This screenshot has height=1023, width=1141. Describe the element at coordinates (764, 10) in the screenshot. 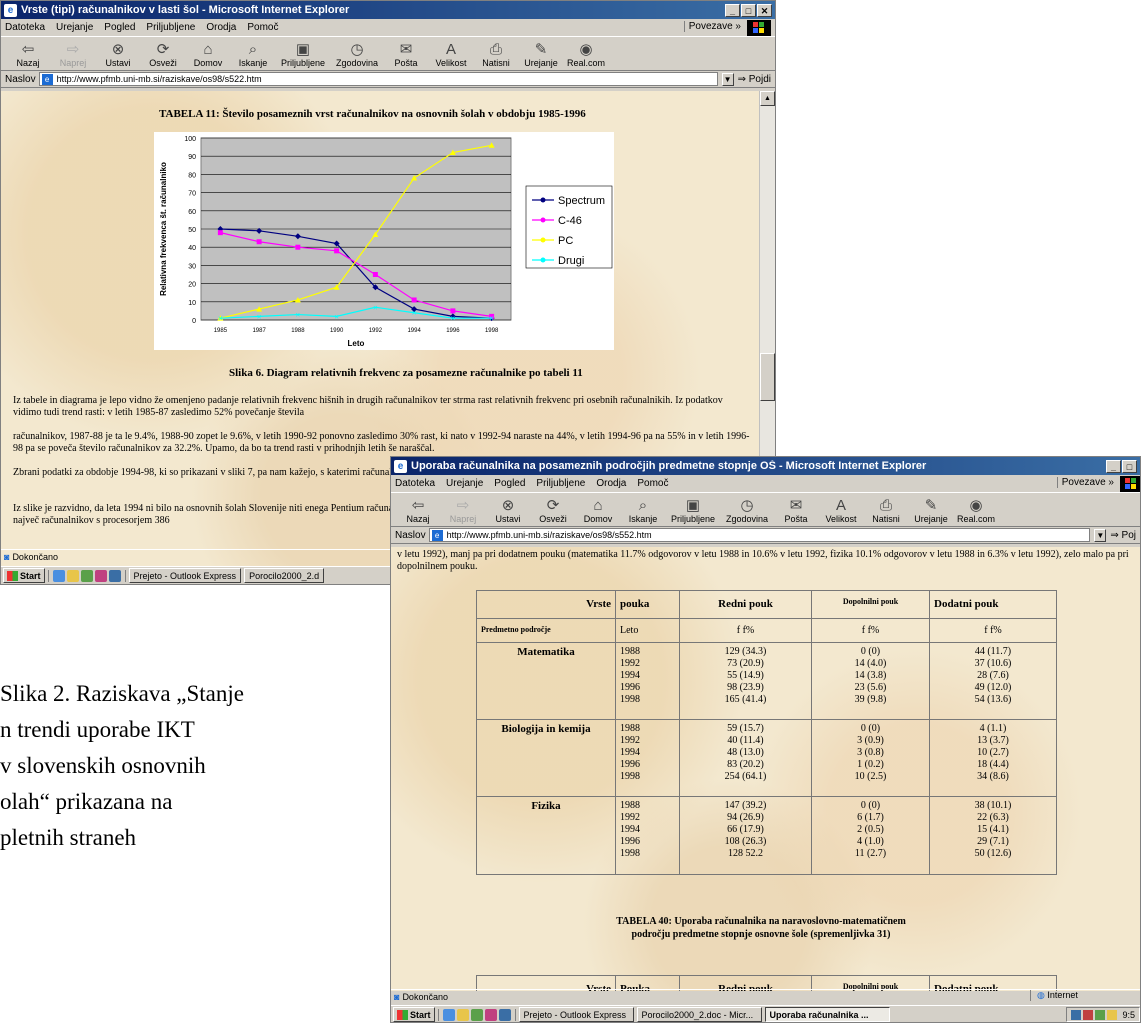

I see `close-icon: ✕` at that location.